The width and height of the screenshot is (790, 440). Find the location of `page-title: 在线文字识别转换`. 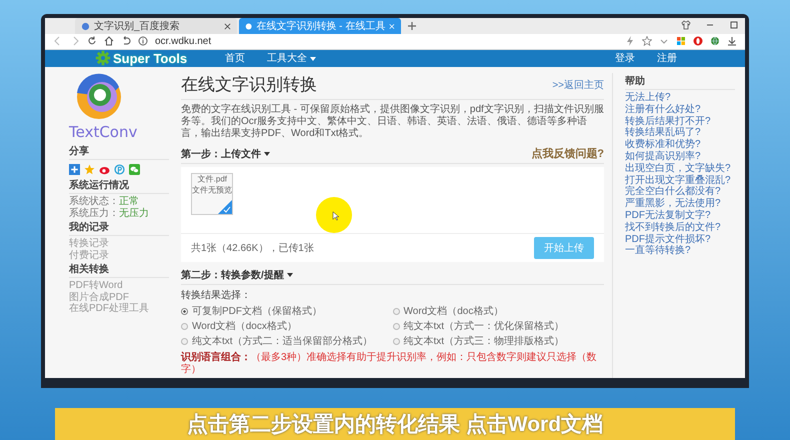

page-title: 在线文字识别转换 is located at coordinates (249, 85).